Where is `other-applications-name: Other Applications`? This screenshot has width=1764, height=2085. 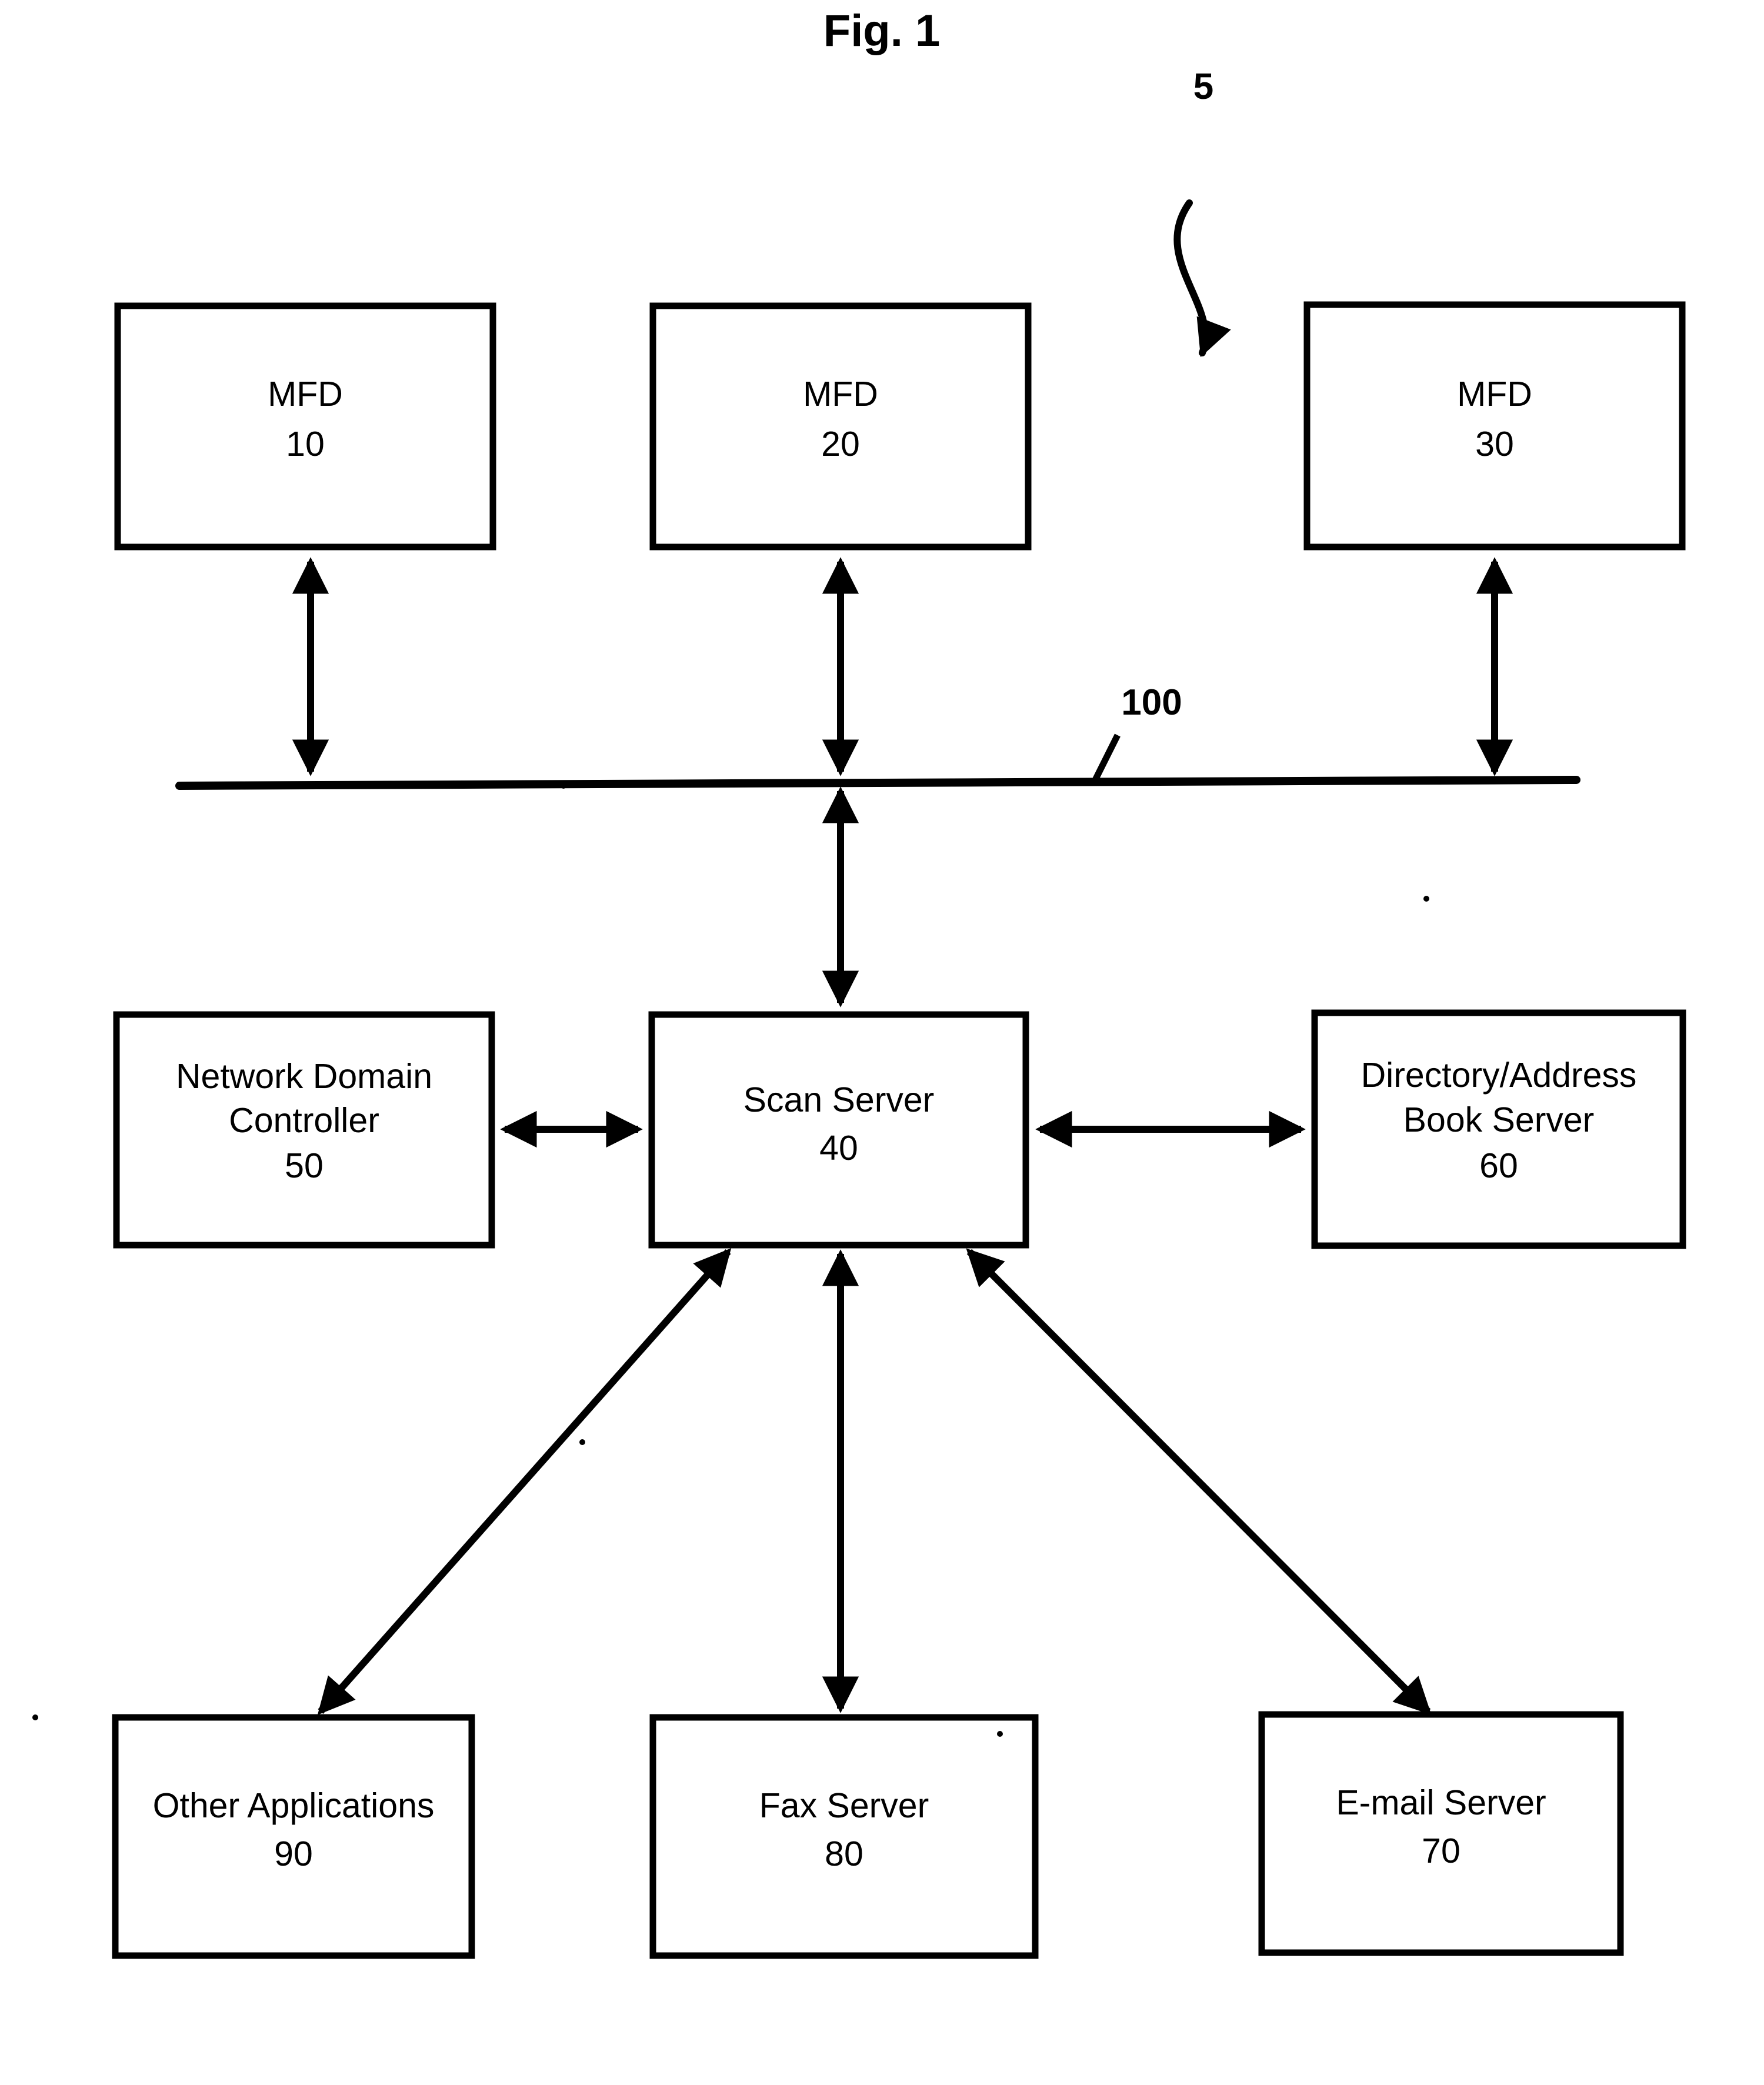
other-applications-name: Other Applications is located at coordinates (294, 1805).